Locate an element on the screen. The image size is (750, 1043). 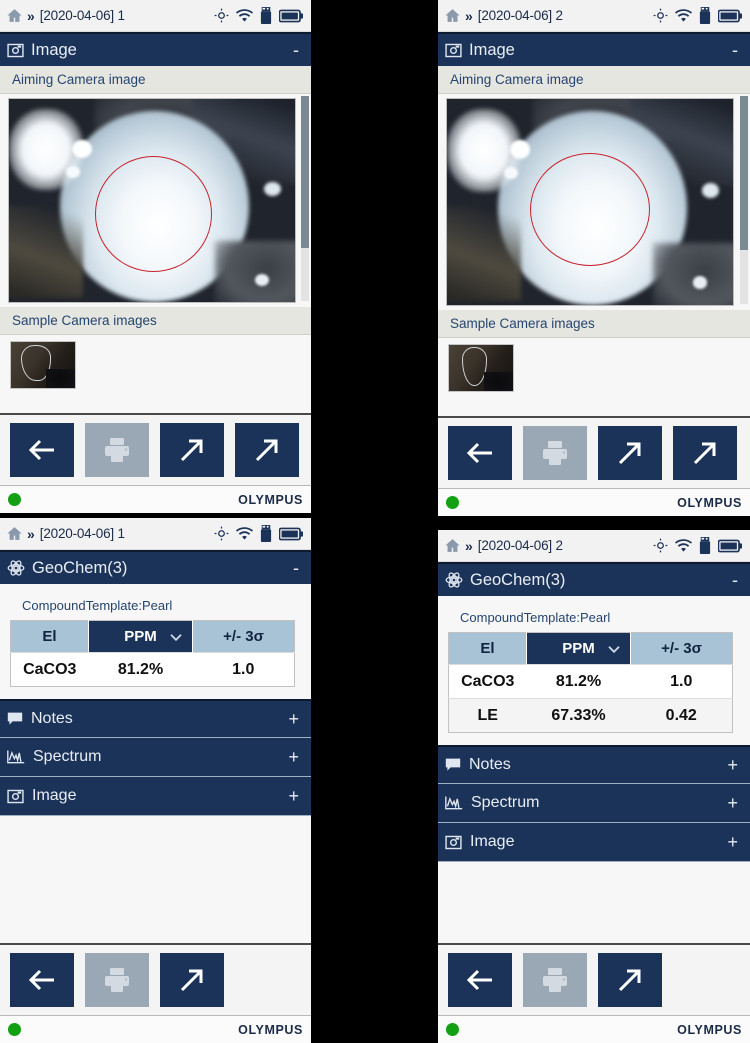
empty-area is located at coordinates (155, 879).